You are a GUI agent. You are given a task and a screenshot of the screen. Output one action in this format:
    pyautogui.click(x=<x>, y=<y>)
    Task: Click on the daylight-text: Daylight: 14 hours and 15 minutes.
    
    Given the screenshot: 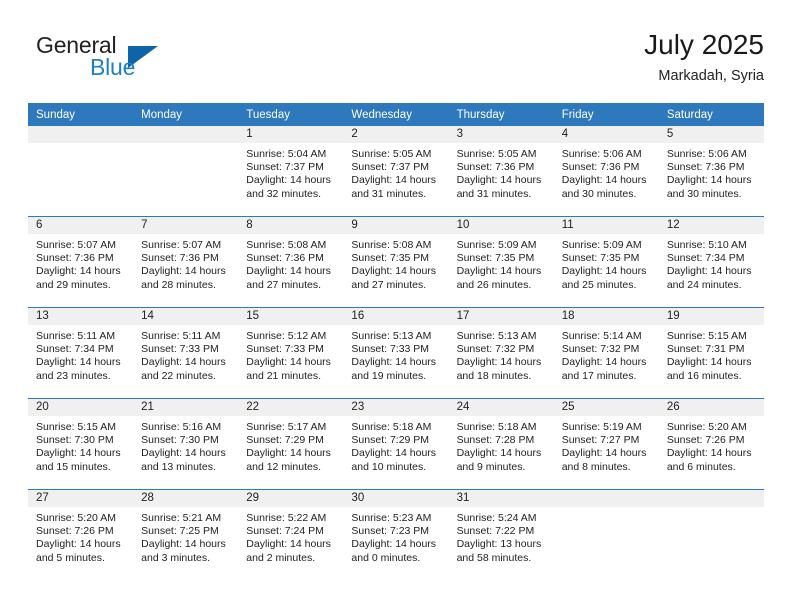 What is the action you would take?
    pyautogui.click(x=78, y=460)
    